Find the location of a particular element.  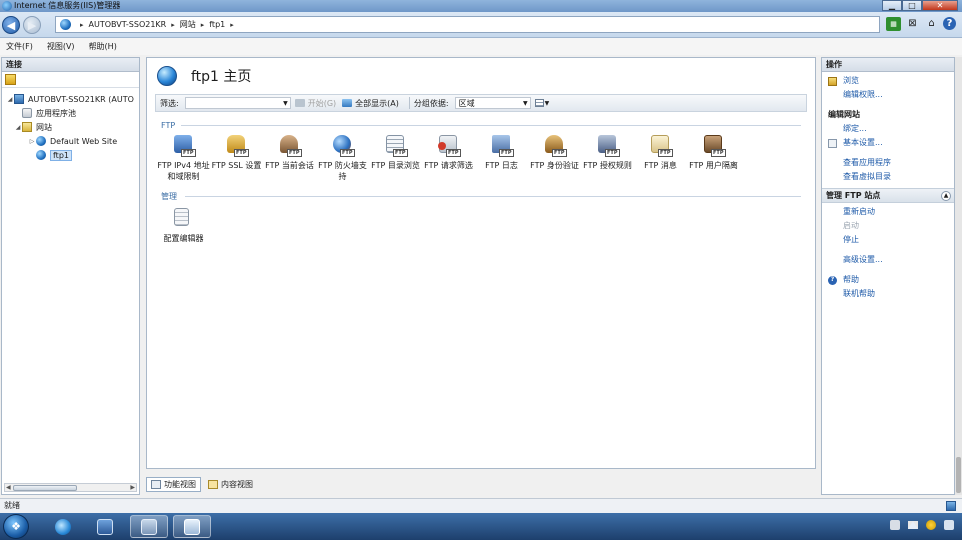

connections-toolbar is located at coordinates (70, 80).